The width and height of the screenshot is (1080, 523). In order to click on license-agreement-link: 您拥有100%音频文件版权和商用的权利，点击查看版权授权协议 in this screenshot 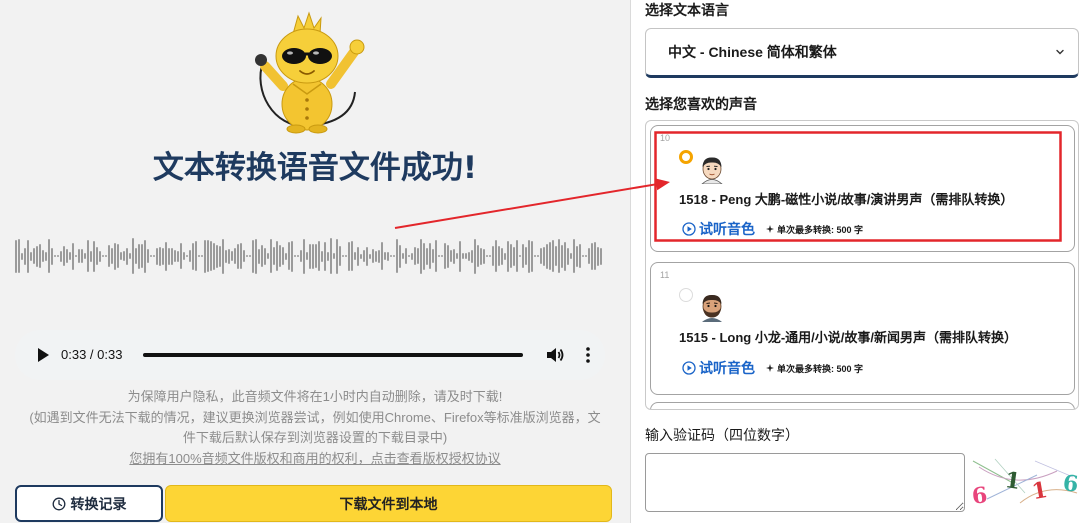, I will do `click(314, 458)`.